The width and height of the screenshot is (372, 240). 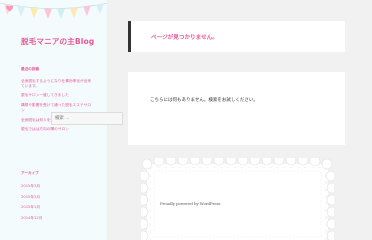 I want to click on archive-link: 2014年12月, so click(x=51, y=218).